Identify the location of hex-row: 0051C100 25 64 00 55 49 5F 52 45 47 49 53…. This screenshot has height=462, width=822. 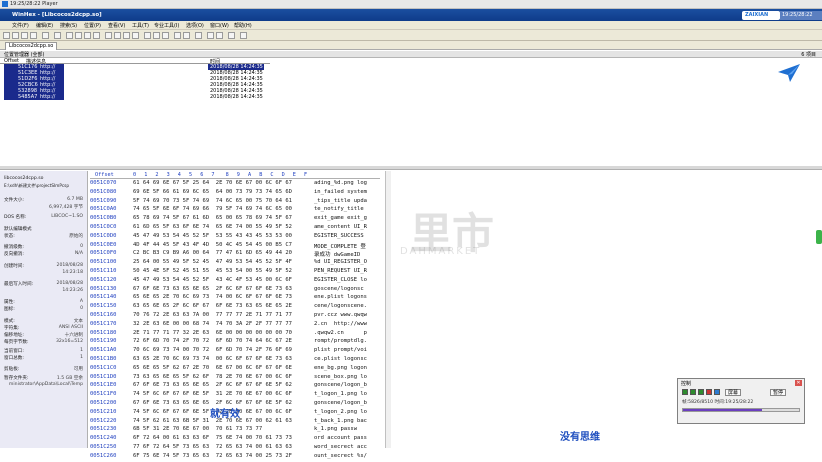
(240, 263).